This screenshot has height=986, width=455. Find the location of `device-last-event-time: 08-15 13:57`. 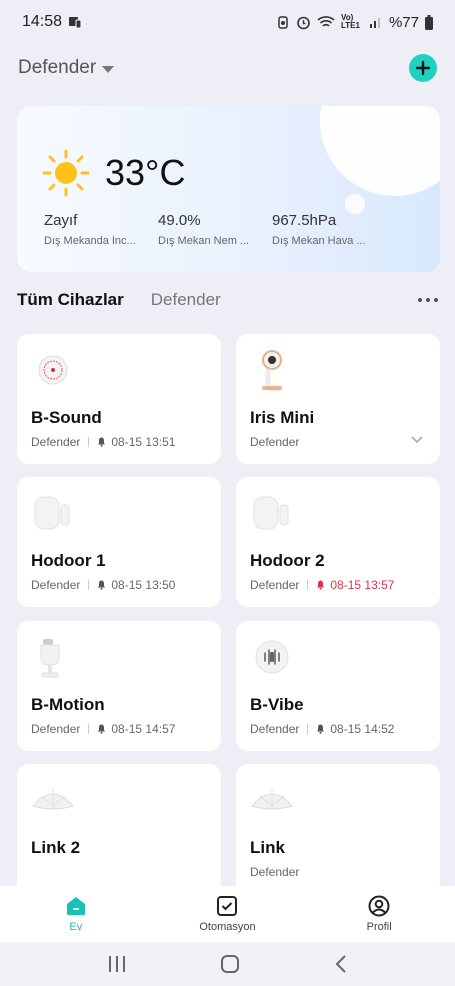

device-last-event-time: 08-15 13:57 is located at coordinates (362, 585).